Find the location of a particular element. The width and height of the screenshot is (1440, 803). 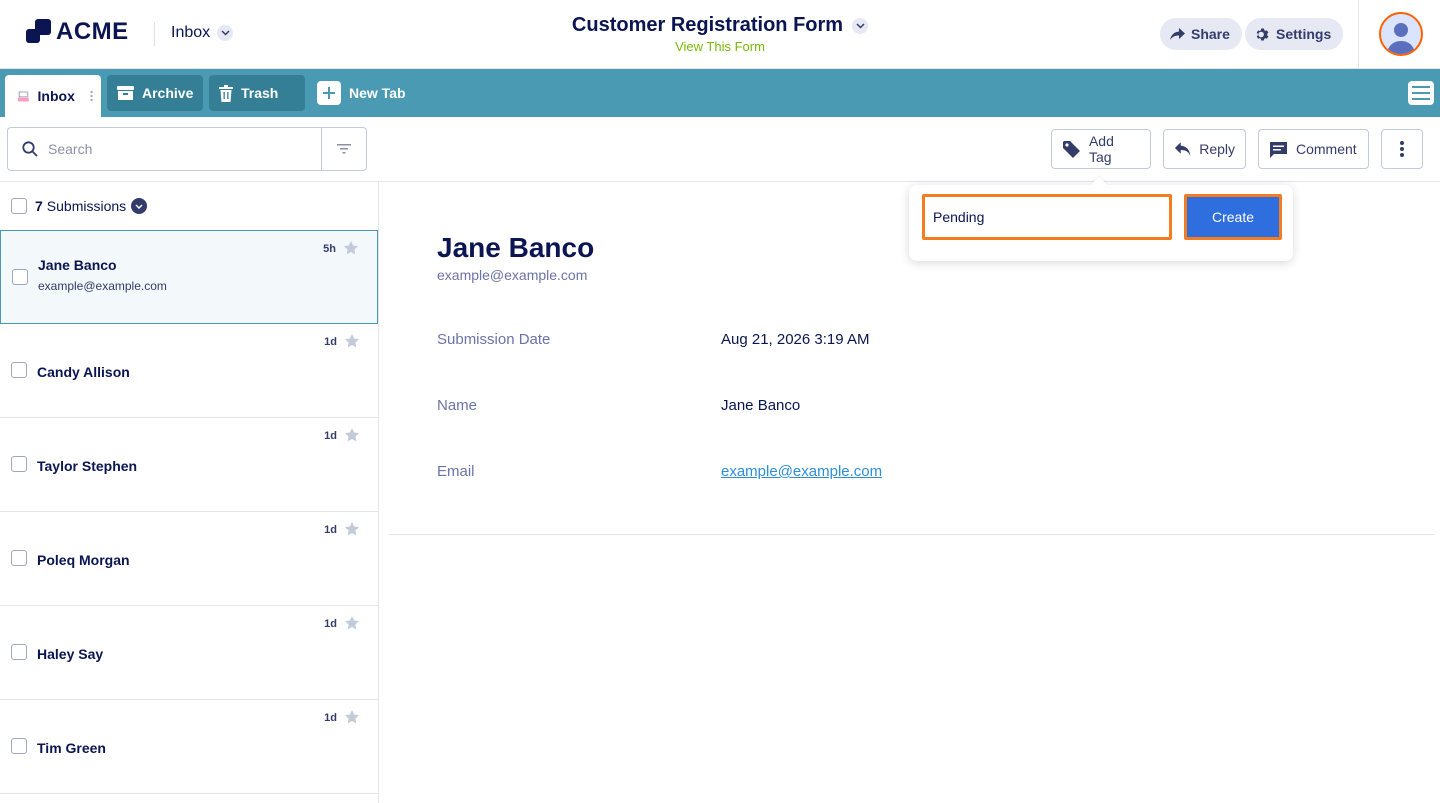

reply-button: Reply is located at coordinates (1204, 149).